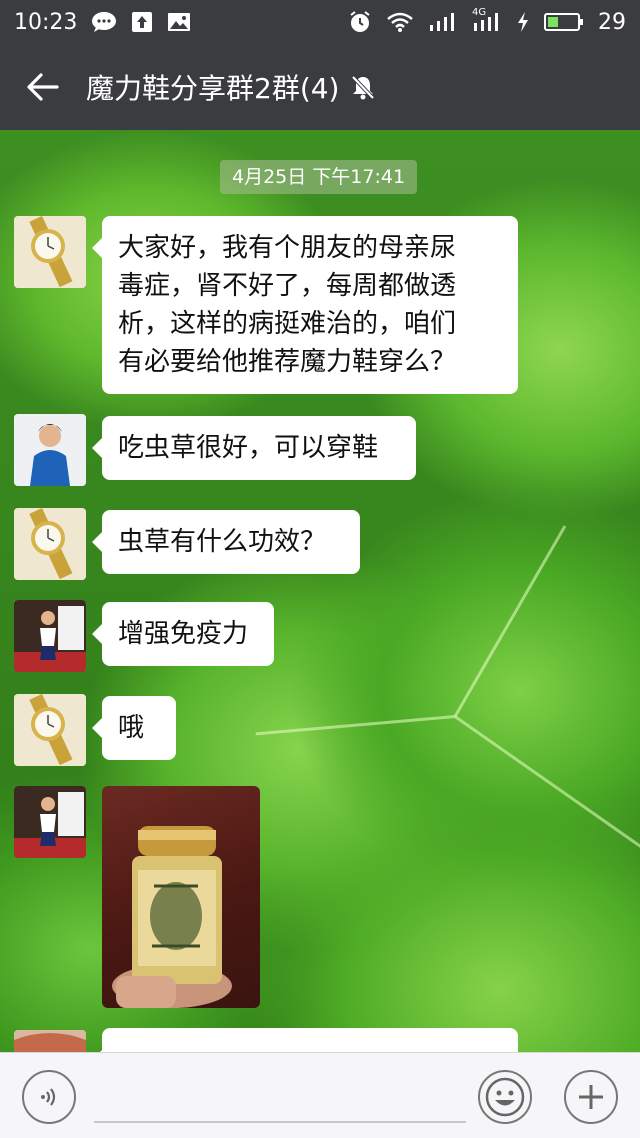  Describe the element at coordinates (142, 22) in the screenshot. I see `upload-icon` at that location.